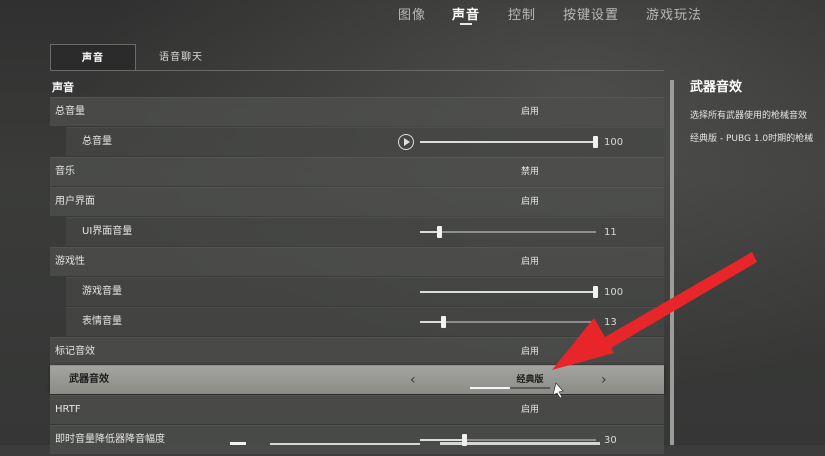  Describe the element at coordinates (420, 440) in the screenshot. I see `caption-overlay` at that location.